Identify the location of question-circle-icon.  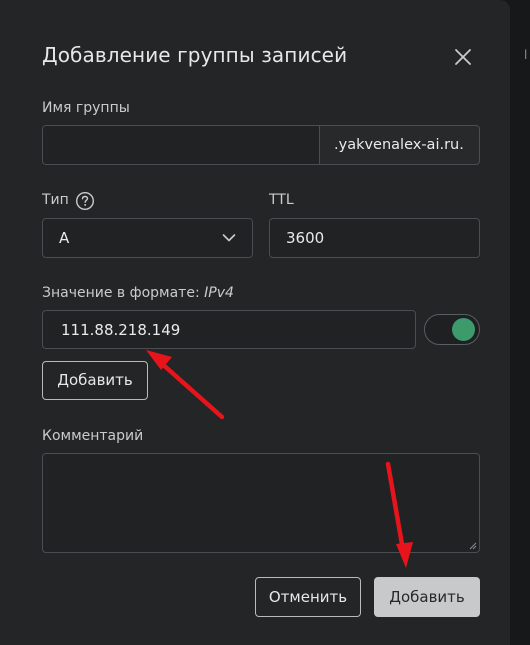
(85, 201).